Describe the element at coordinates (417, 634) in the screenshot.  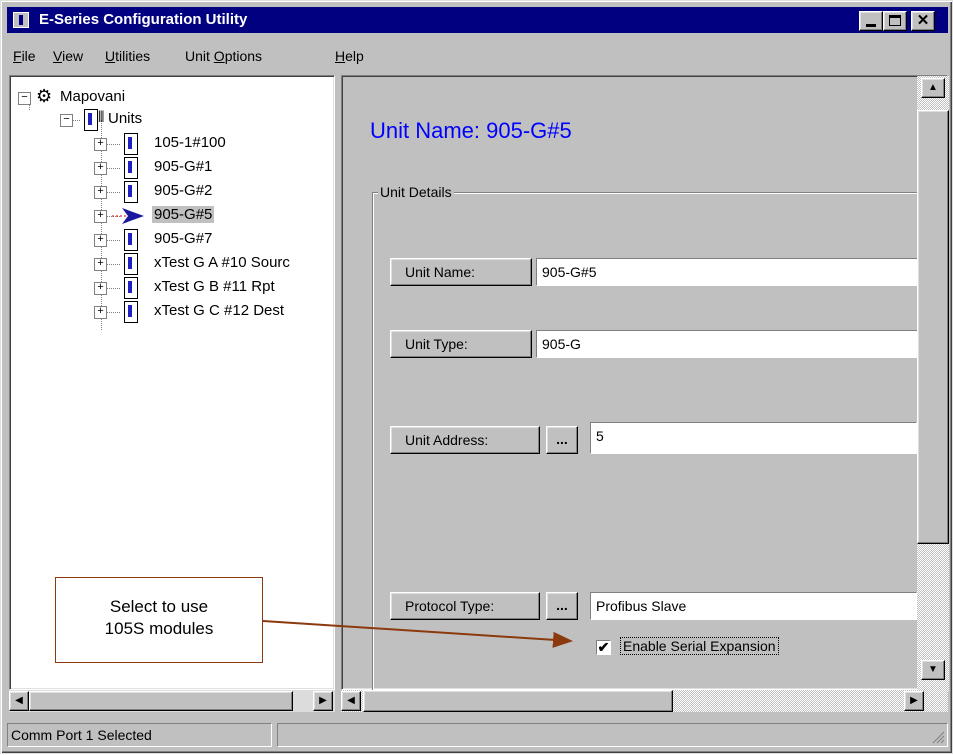
I see `callout-arrow` at that location.